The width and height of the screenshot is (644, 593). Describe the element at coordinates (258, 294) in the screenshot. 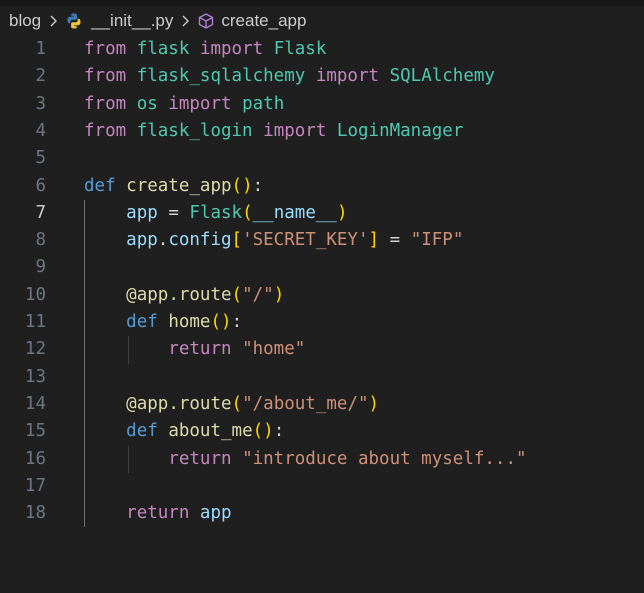

I see `code-token: "/"` at that location.